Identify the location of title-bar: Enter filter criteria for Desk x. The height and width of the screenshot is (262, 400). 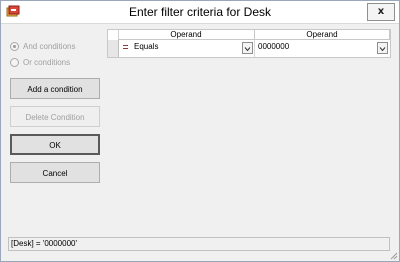
(200, 12).